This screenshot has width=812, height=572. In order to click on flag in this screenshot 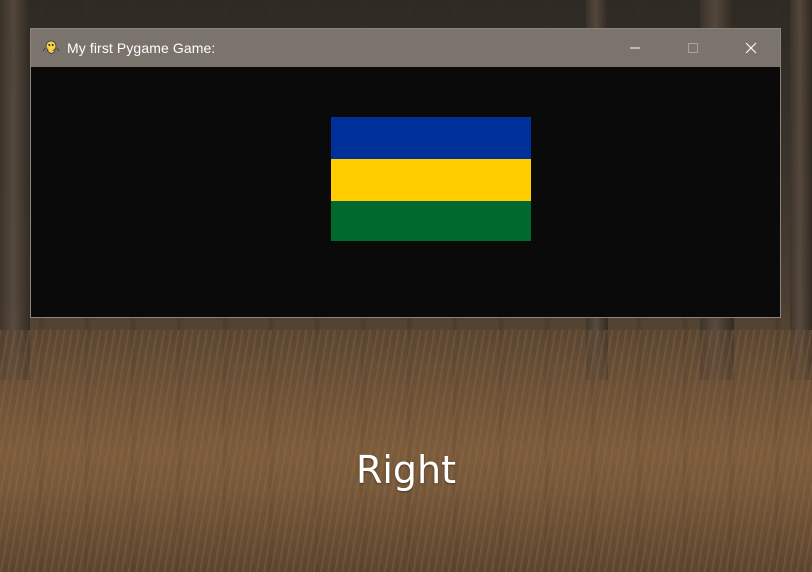, I will do `click(431, 179)`.